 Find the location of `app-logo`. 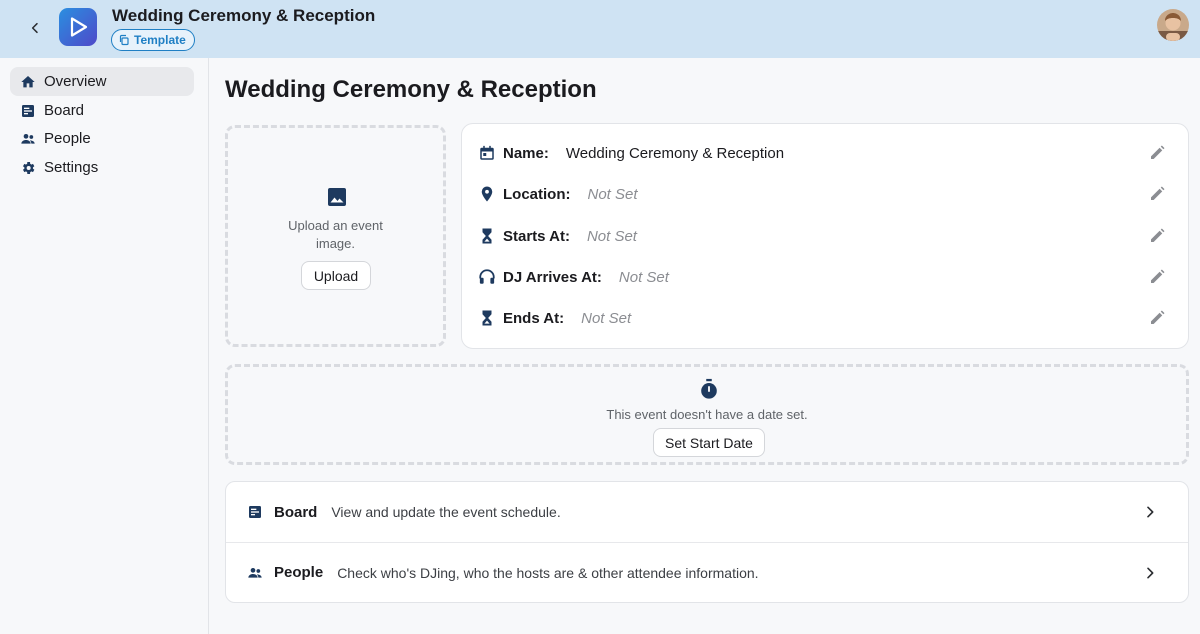

app-logo is located at coordinates (78, 27).